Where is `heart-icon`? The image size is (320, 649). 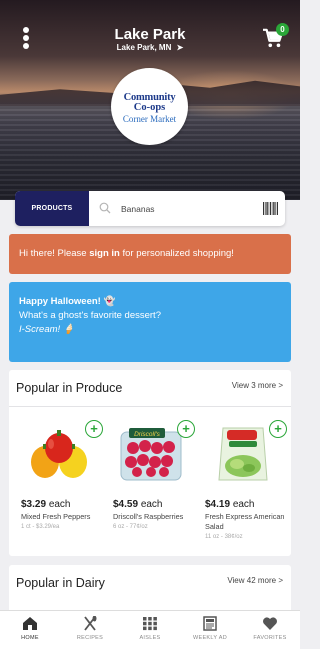
heart-icon is located at coordinates (270, 623).